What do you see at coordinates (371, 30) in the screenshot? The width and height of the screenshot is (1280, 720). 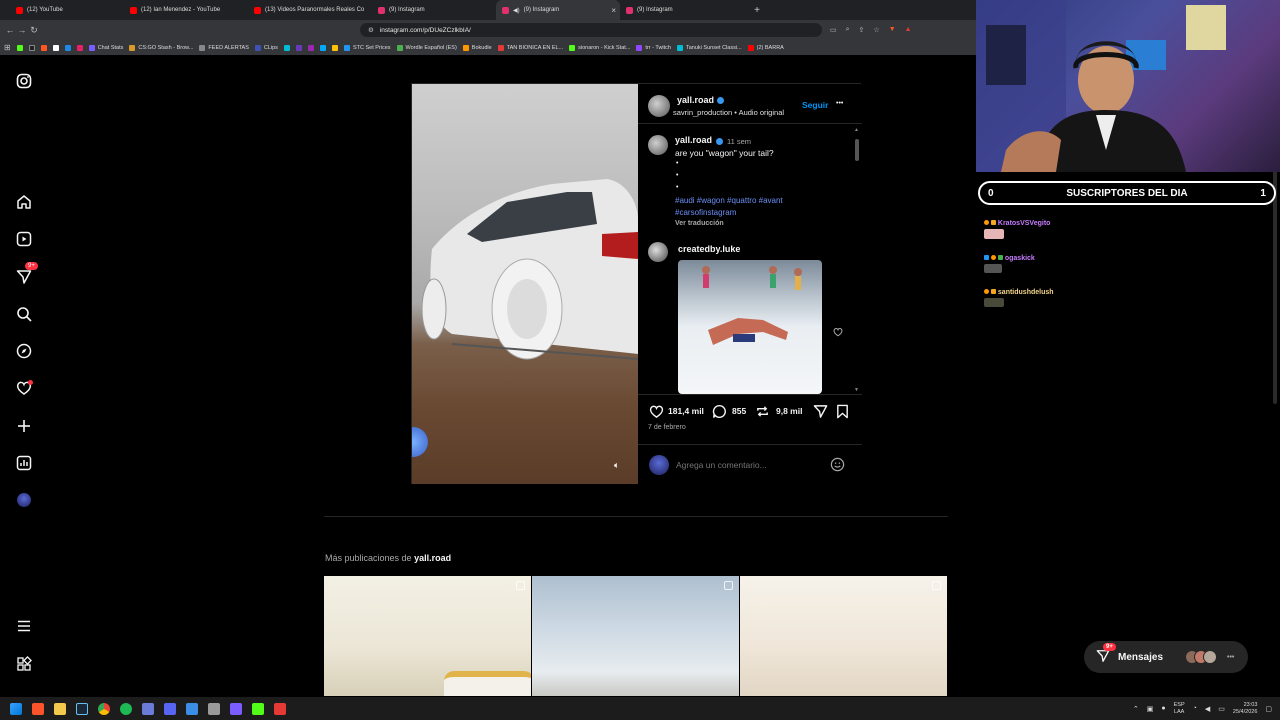 I see `site-info-icon: ⚙` at bounding box center [371, 30].